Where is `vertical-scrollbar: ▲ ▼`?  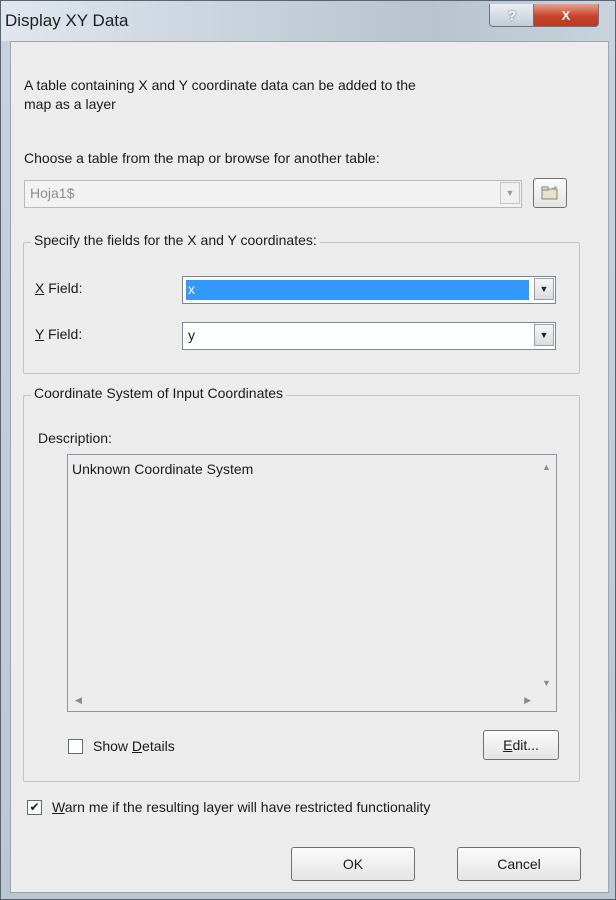 vertical-scrollbar: ▲ ▼ is located at coordinates (546, 574).